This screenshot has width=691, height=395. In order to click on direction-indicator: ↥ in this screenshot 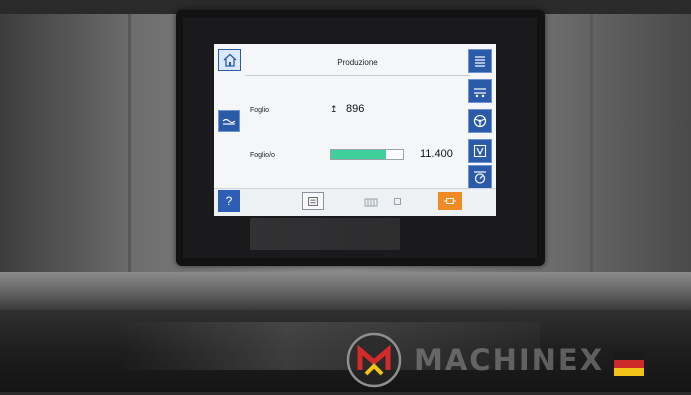, I will do `click(334, 109)`.